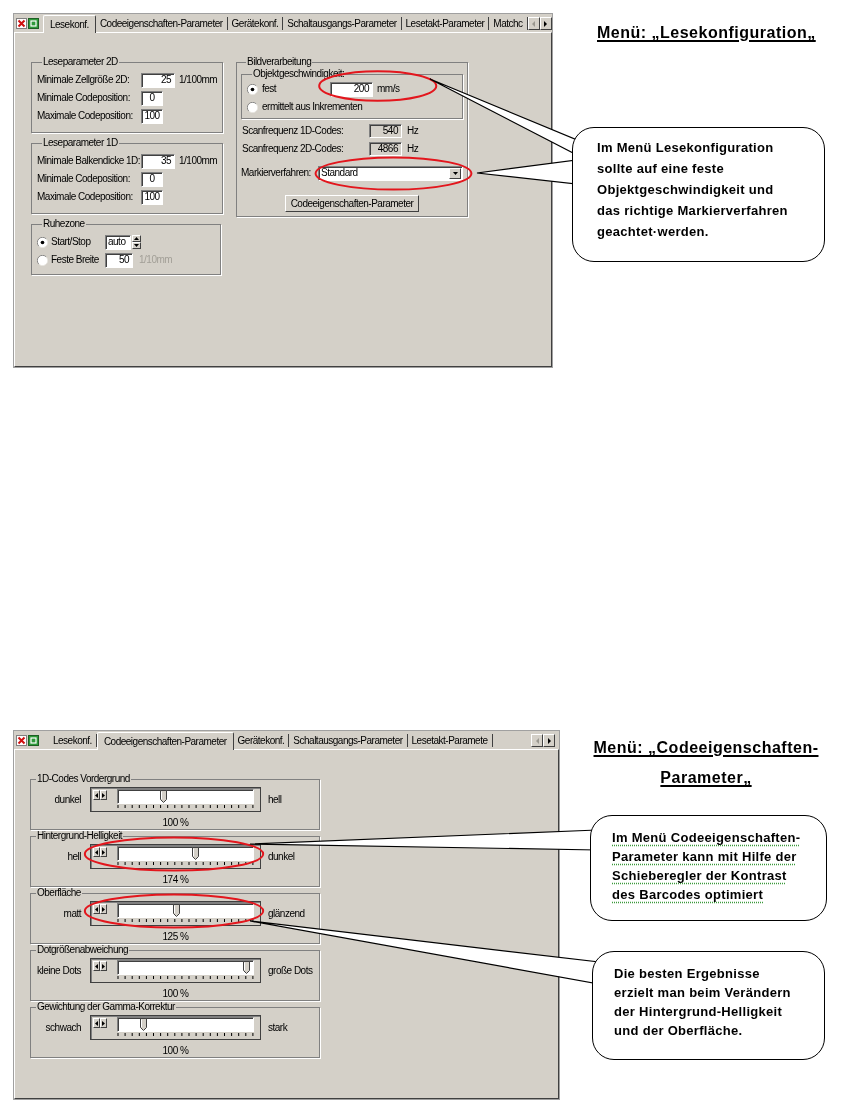 The height and width of the screenshot is (1111, 851). Describe the element at coordinates (80, 143) in the screenshot. I see `group-title: Leseparameter 1D` at that location.